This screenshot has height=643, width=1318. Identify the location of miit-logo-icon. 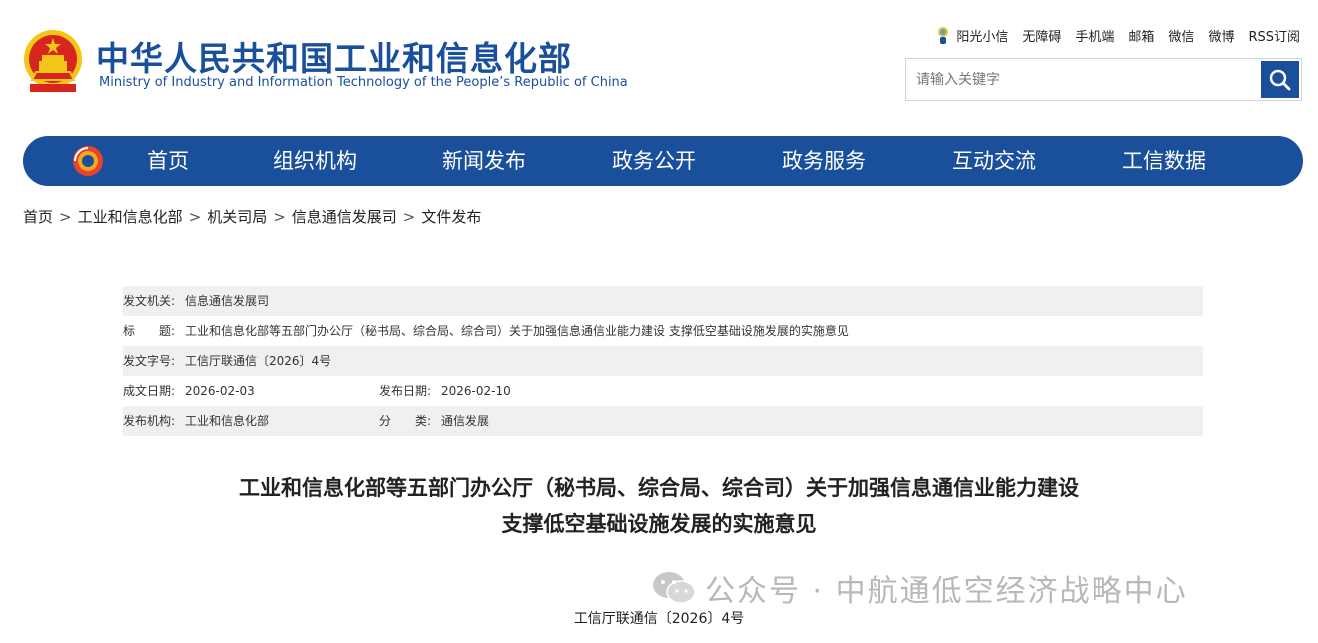
(88, 161).